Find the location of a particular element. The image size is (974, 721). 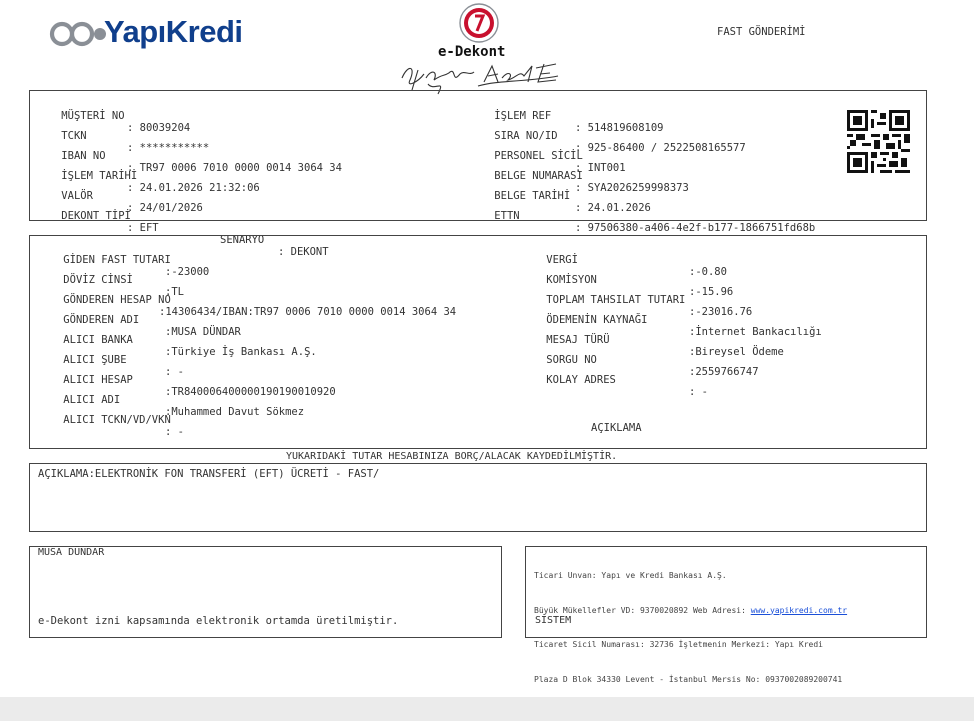

bank-seal is located at coordinates (479, 23).